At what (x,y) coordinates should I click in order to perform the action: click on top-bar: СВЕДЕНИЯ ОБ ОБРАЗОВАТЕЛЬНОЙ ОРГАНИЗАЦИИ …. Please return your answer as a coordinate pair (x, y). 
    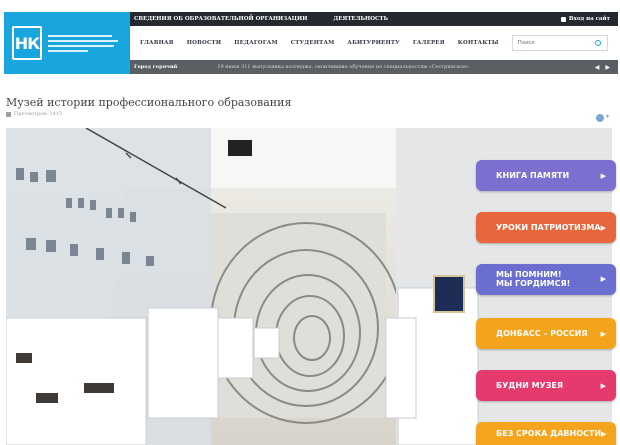
    Looking at the image, I should click on (374, 19).